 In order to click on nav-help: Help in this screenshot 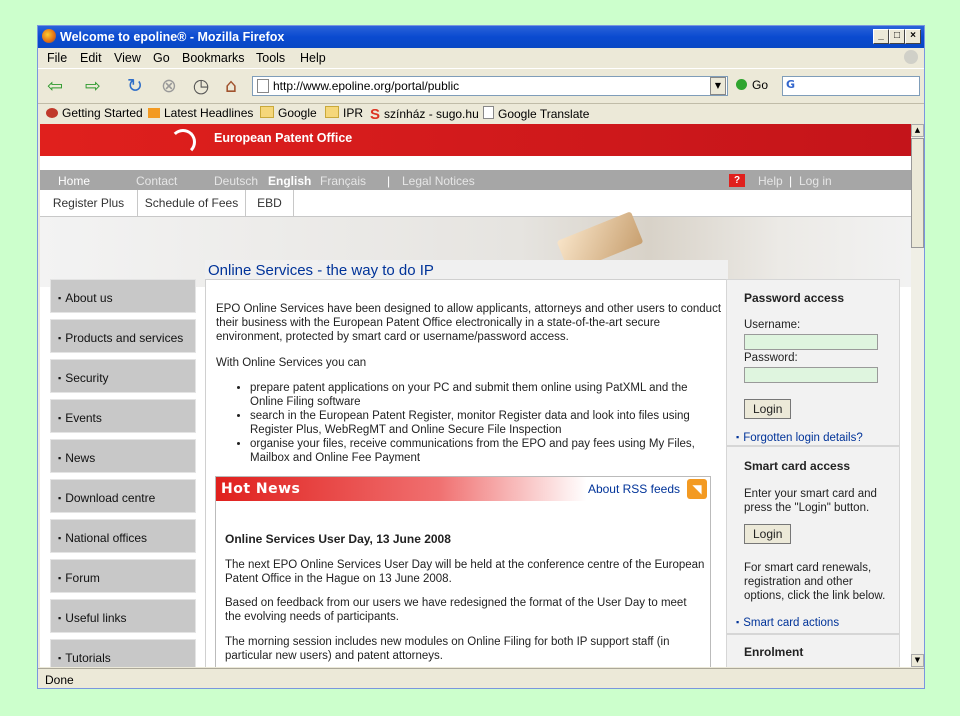, I will do `click(770, 181)`.